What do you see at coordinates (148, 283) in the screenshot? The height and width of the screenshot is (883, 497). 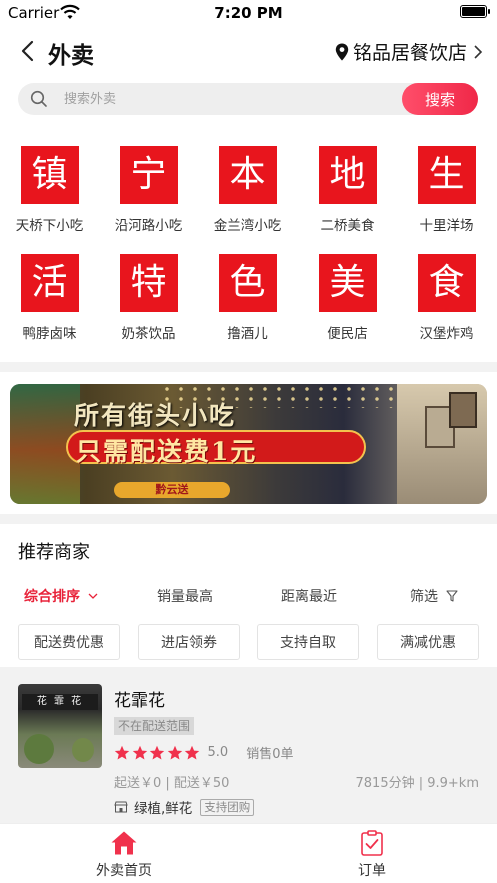 I see `category-tile: 特` at bounding box center [148, 283].